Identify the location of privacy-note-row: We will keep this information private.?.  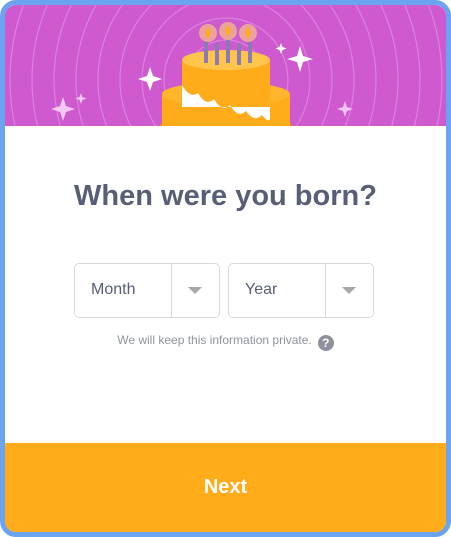
(225, 342).